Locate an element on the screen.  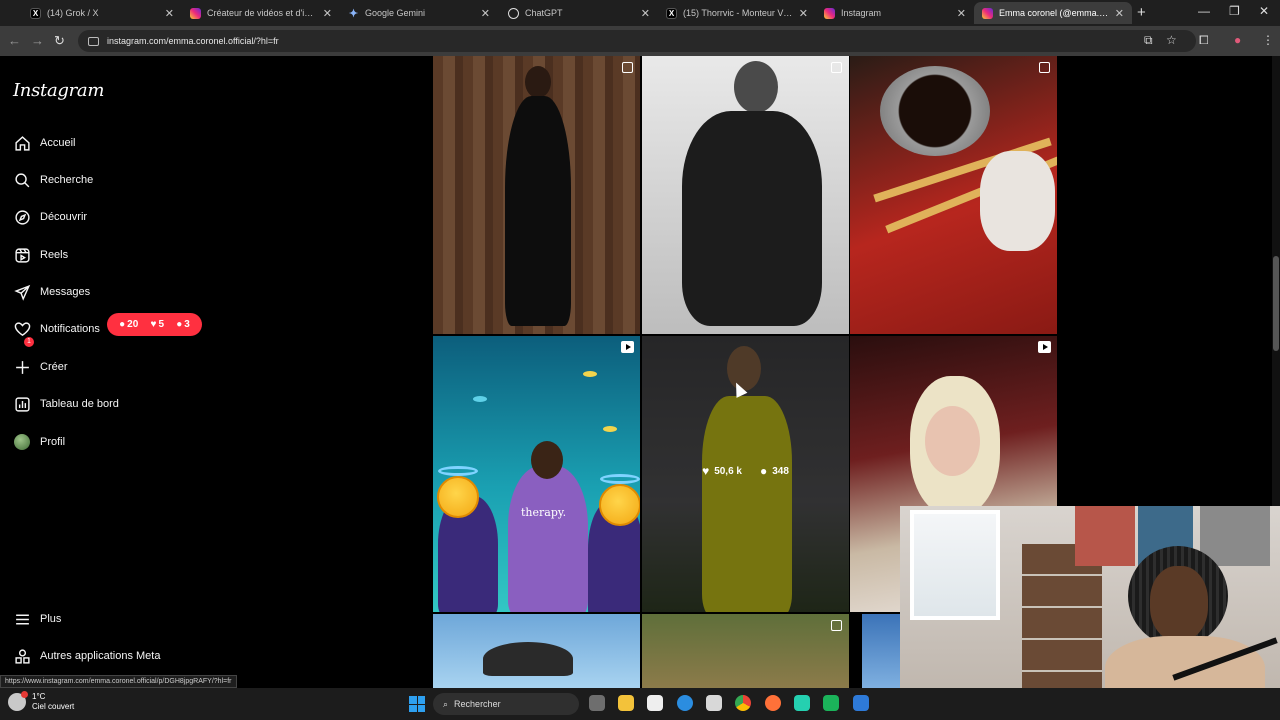
nav-notifications: Notifications is located at coordinates (56, 329).